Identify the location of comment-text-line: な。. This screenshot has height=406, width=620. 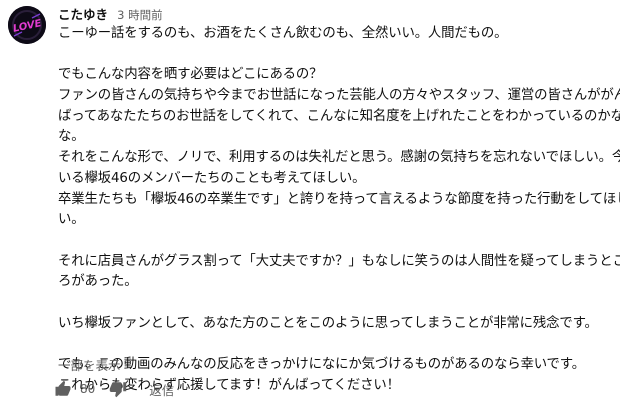
(71, 137).